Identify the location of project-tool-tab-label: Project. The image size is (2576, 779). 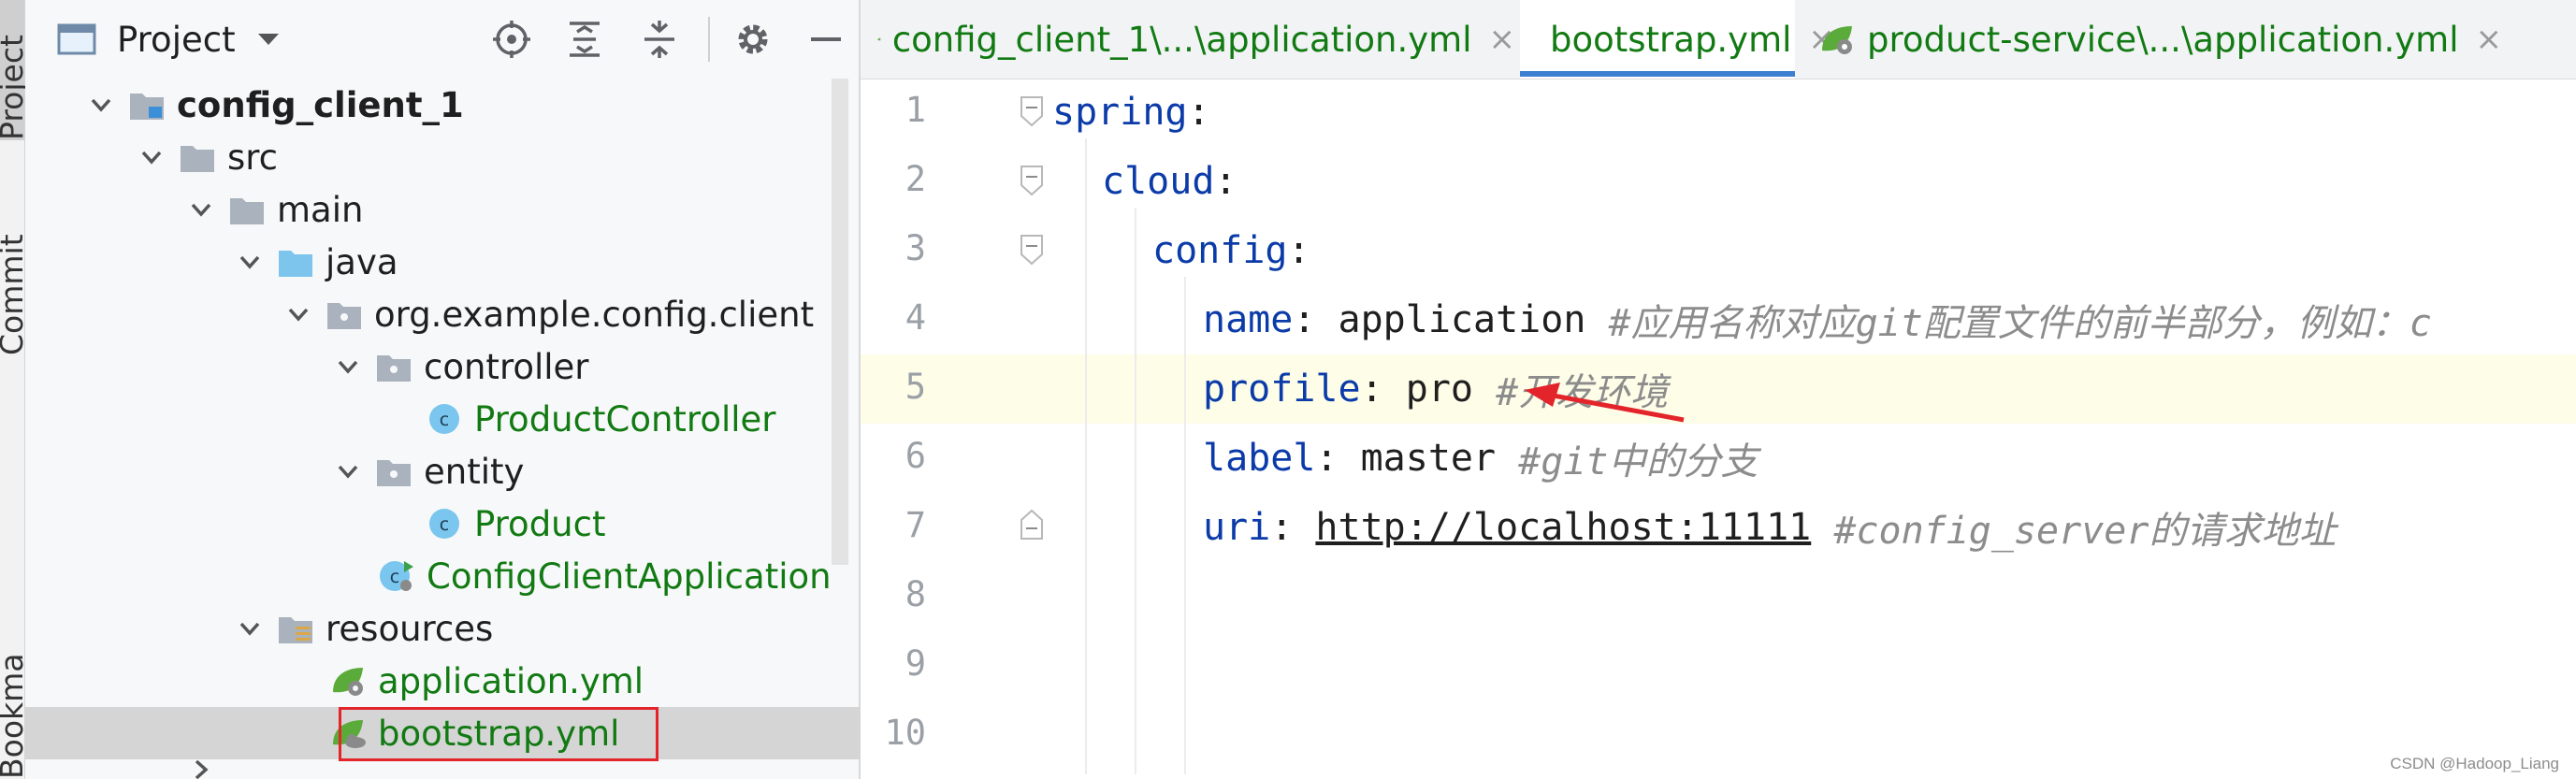
(15, 87).